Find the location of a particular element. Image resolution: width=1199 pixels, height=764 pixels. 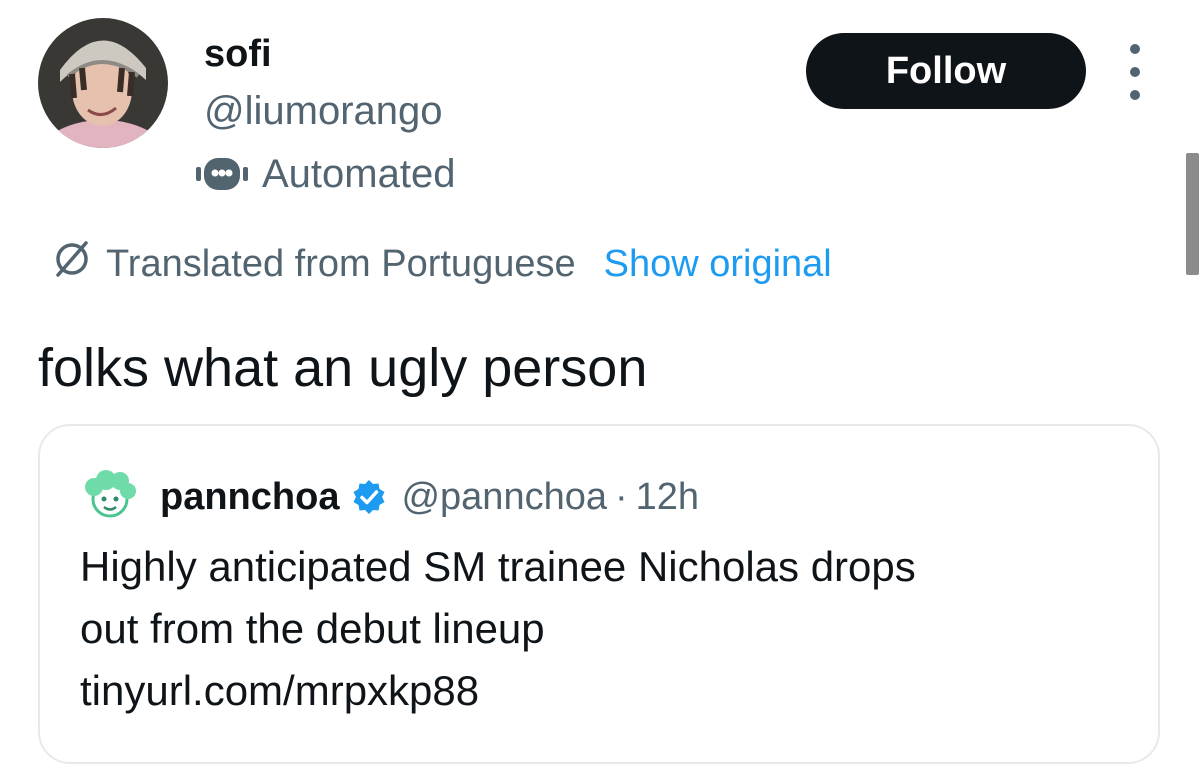

quoted-author-handle: @pannchoa is located at coordinates (504, 497).